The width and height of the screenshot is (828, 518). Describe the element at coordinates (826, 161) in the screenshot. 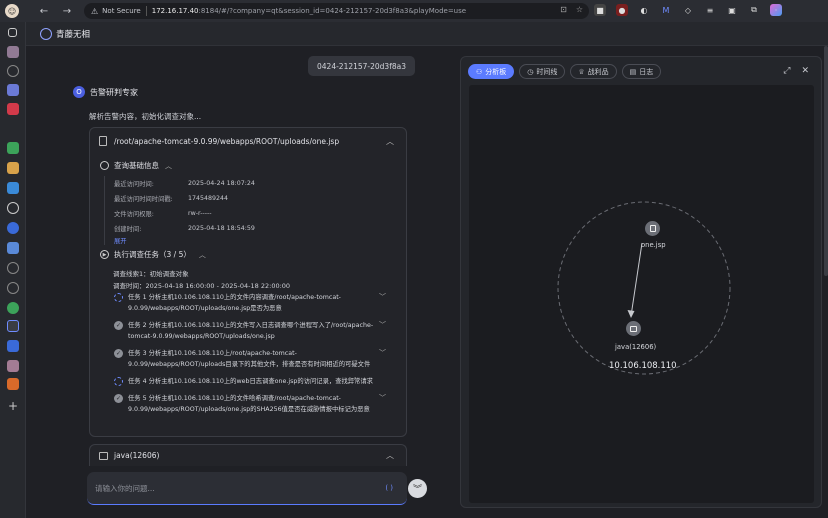

I see `page-scrollbar` at that location.